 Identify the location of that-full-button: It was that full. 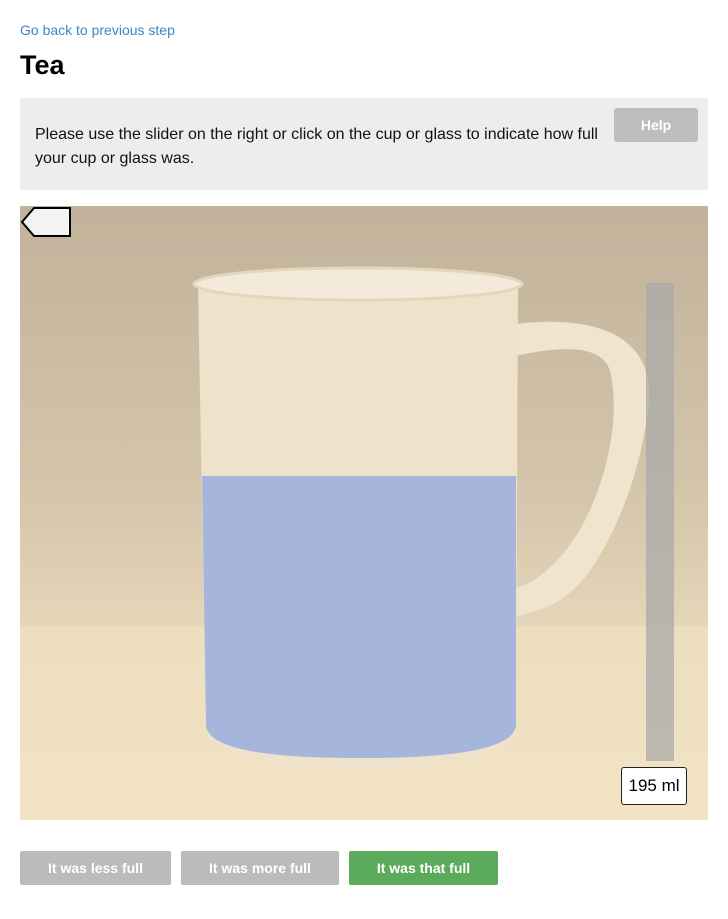
(423, 868).